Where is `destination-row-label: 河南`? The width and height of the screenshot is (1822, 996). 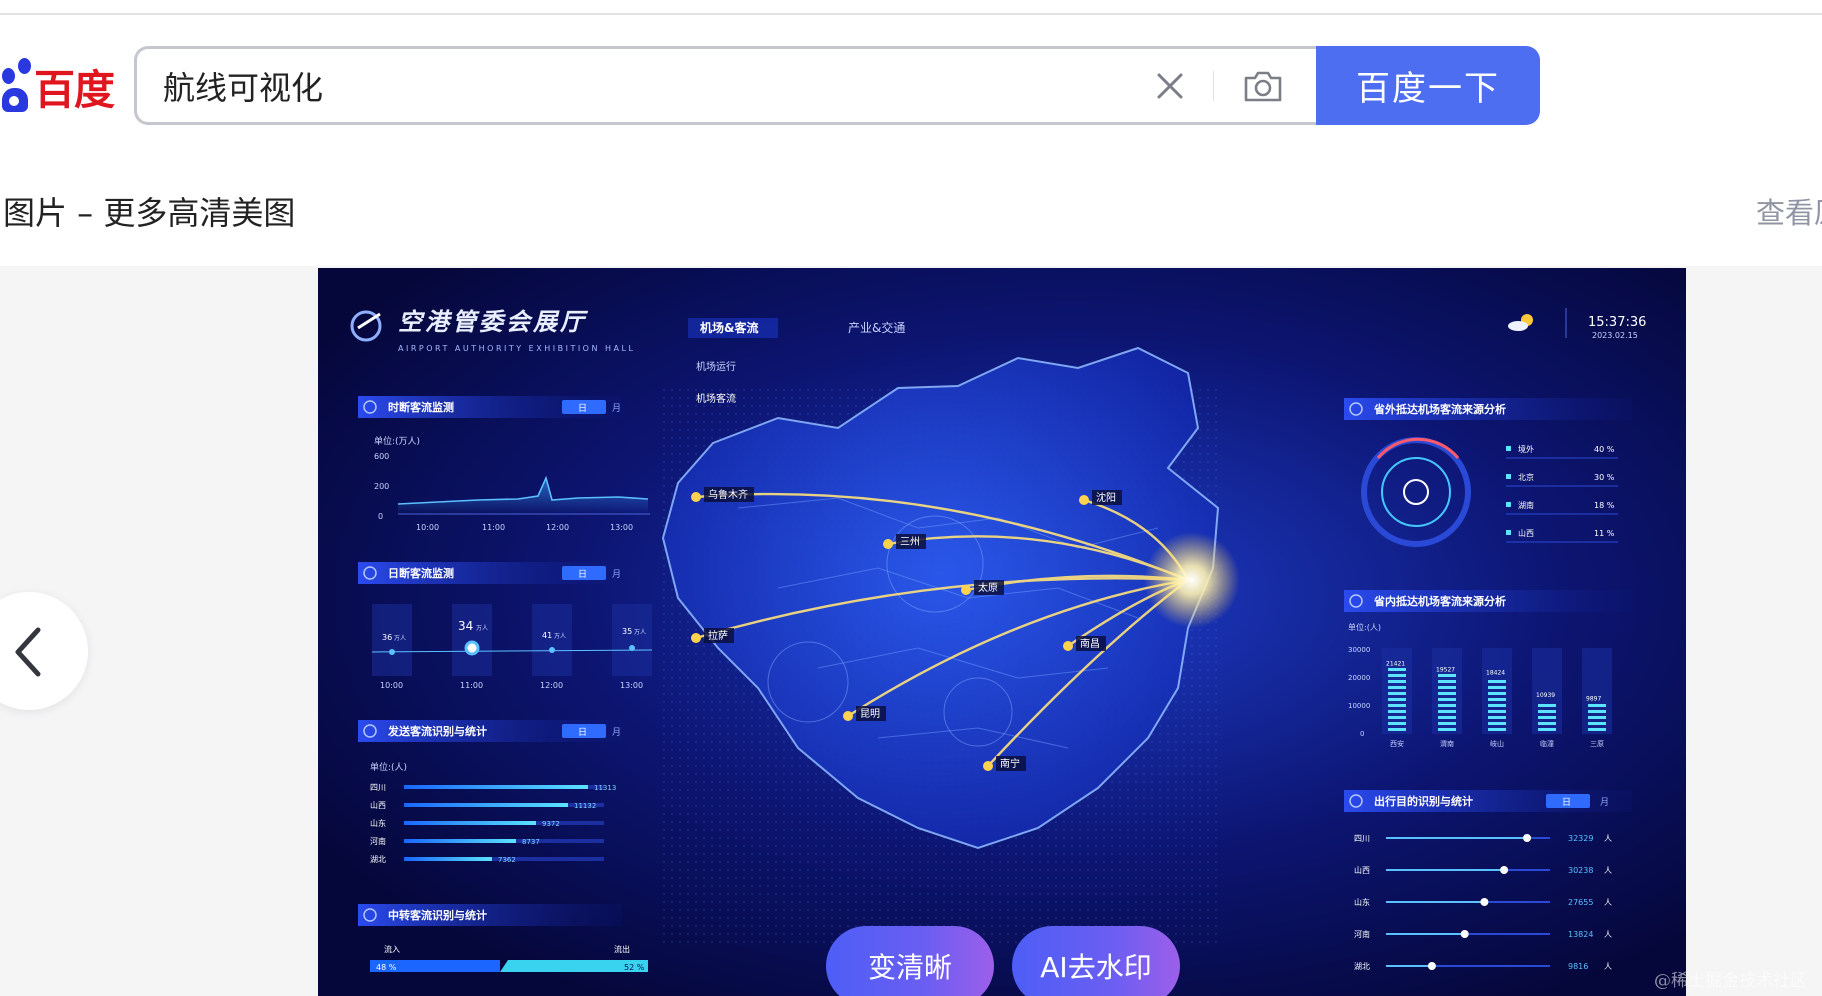
destination-row-label: 河南 is located at coordinates (1362, 934).